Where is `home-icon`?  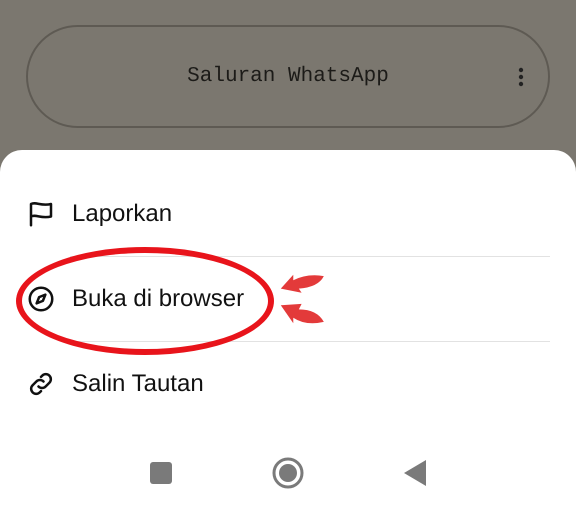 home-icon is located at coordinates (288, 473).